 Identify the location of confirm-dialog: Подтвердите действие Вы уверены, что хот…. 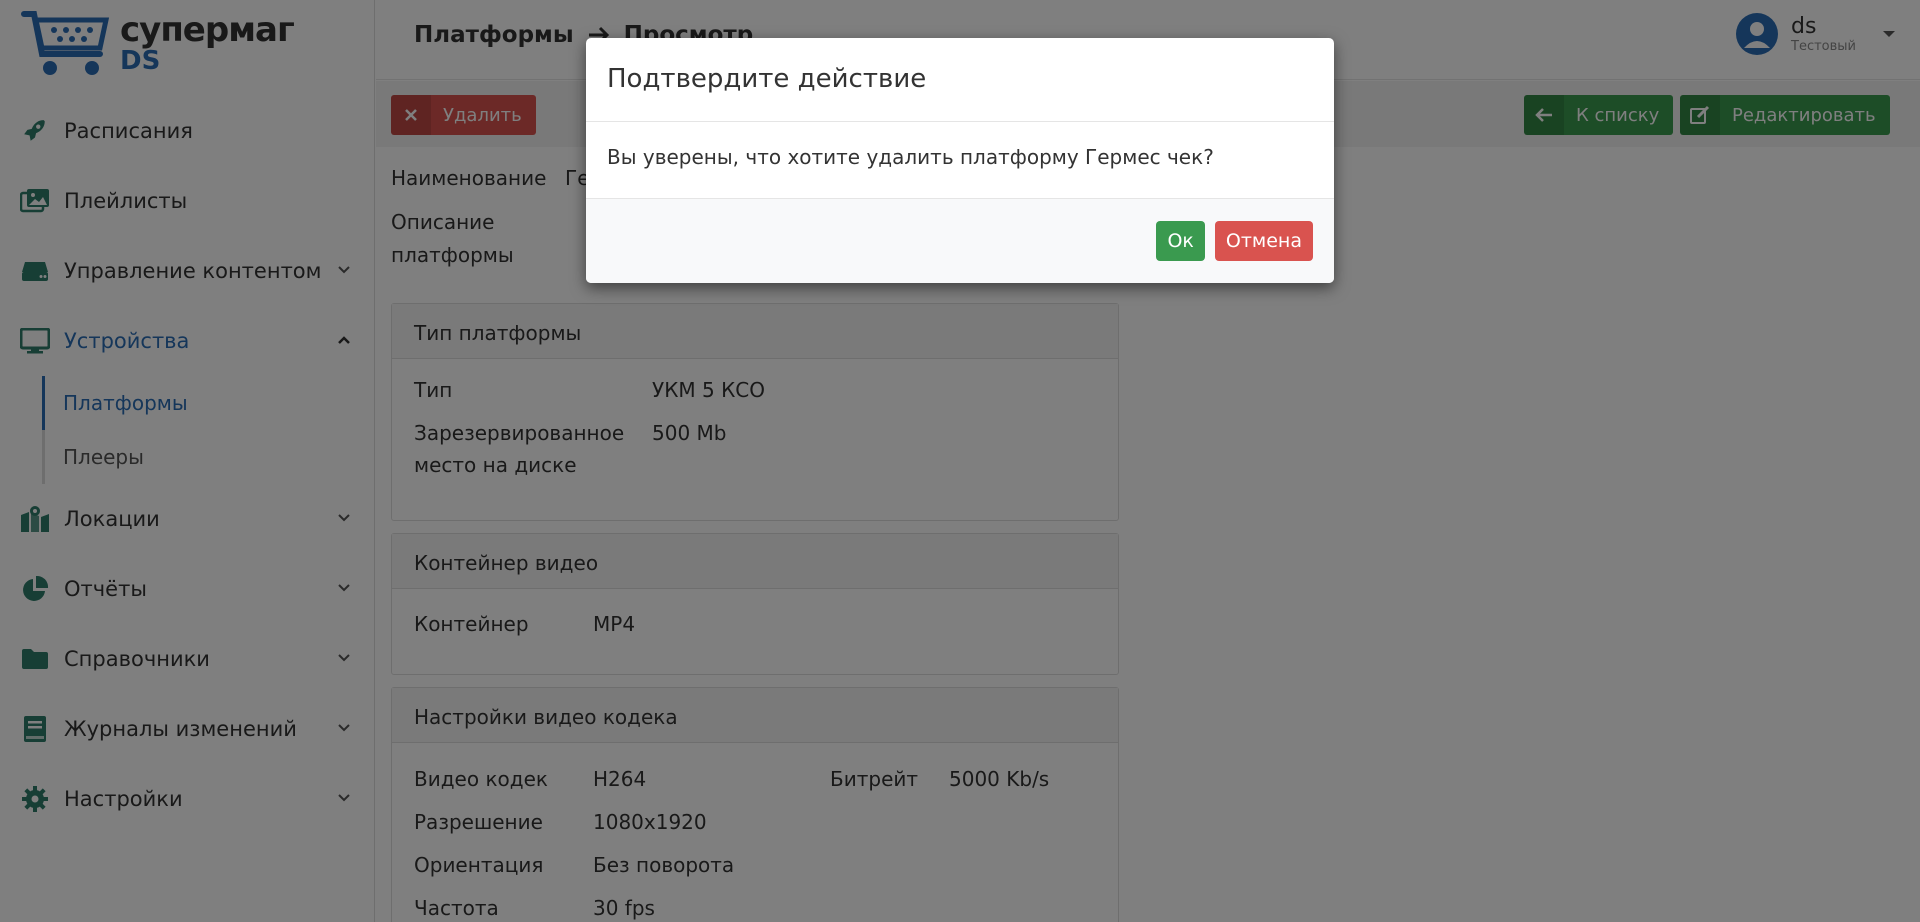
(960, 160).